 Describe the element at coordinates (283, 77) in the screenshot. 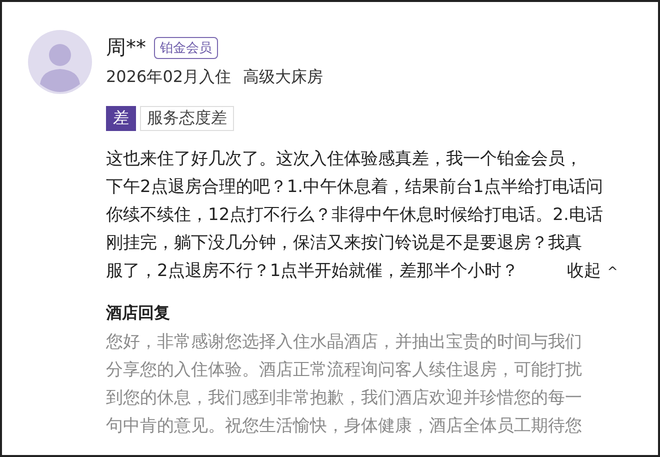

I see `room-type: 高级大床房` at that location.